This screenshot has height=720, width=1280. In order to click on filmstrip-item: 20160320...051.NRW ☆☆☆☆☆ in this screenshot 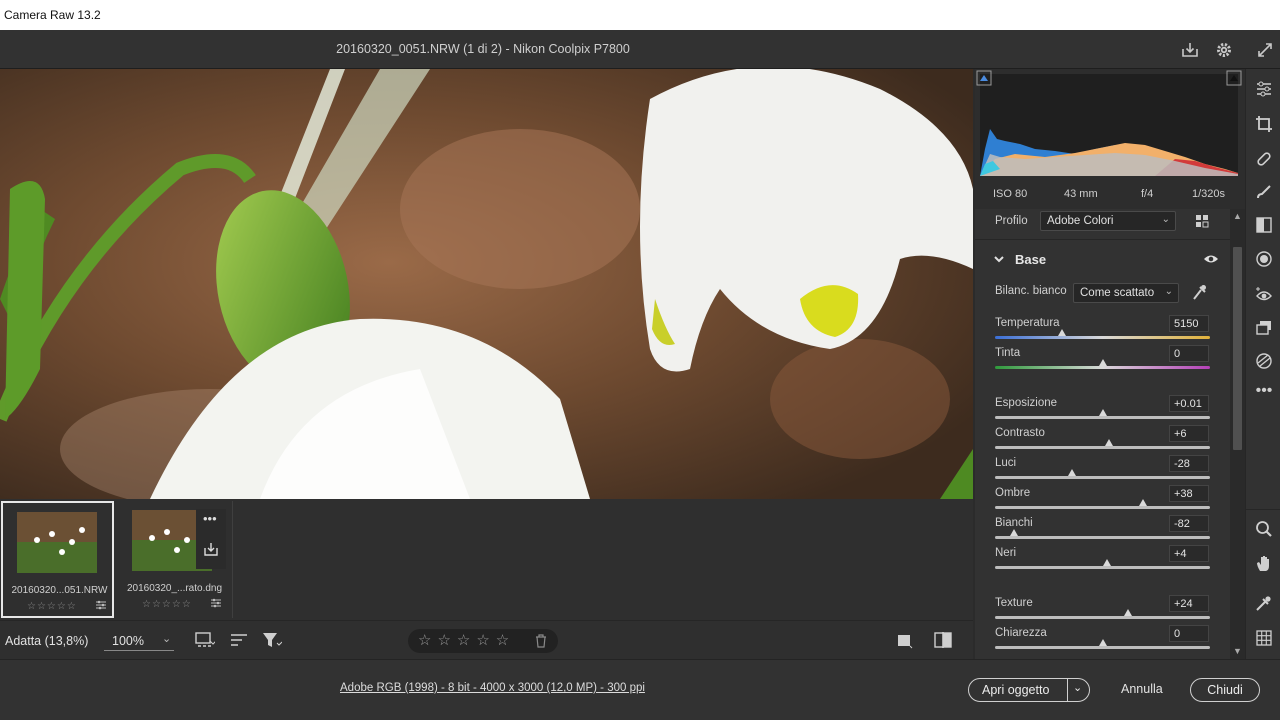, I will do `click(57, 559)`.